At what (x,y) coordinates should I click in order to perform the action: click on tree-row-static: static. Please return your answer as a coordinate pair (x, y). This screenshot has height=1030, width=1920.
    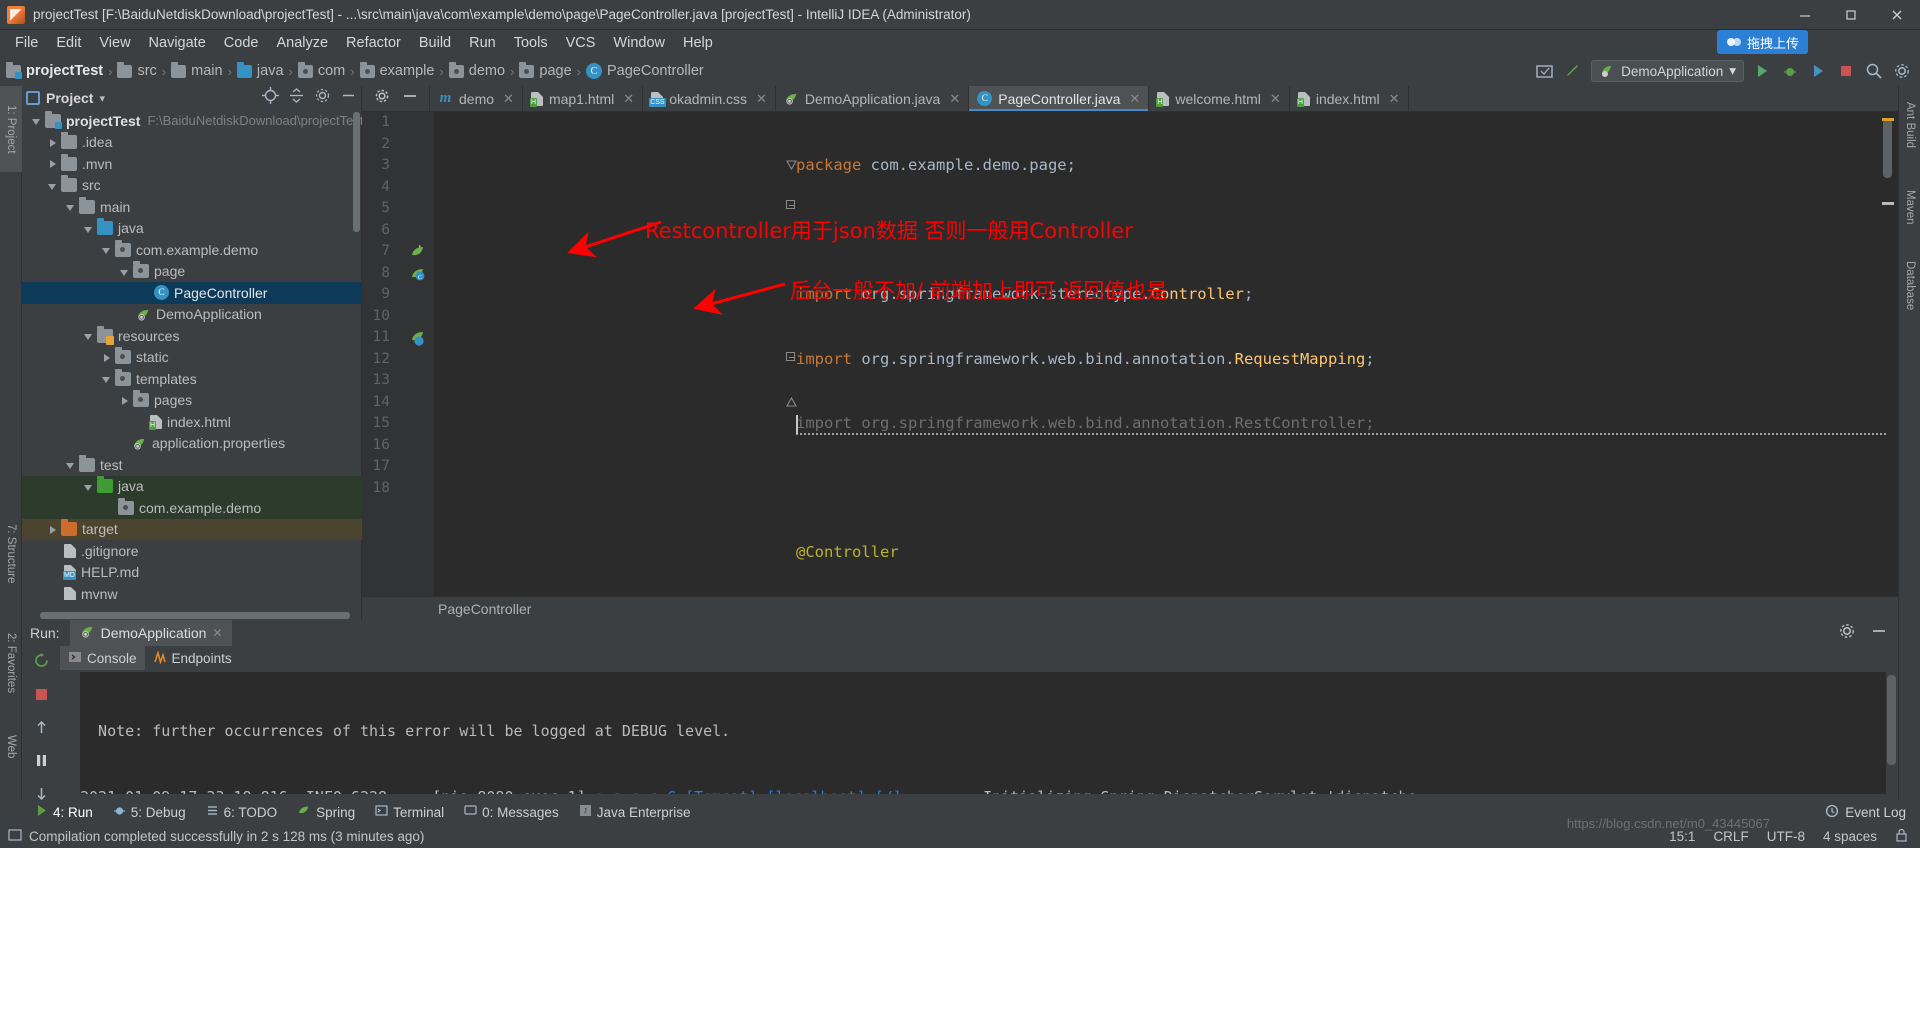
    Looking at the image, I should click on (192, 358).